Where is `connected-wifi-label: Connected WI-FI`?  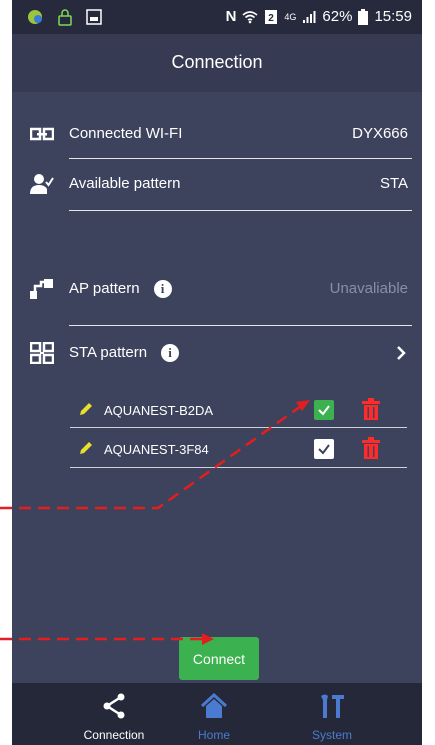 connected-wifi-label: Connected WI-FI is located at coordinates (126, 133).